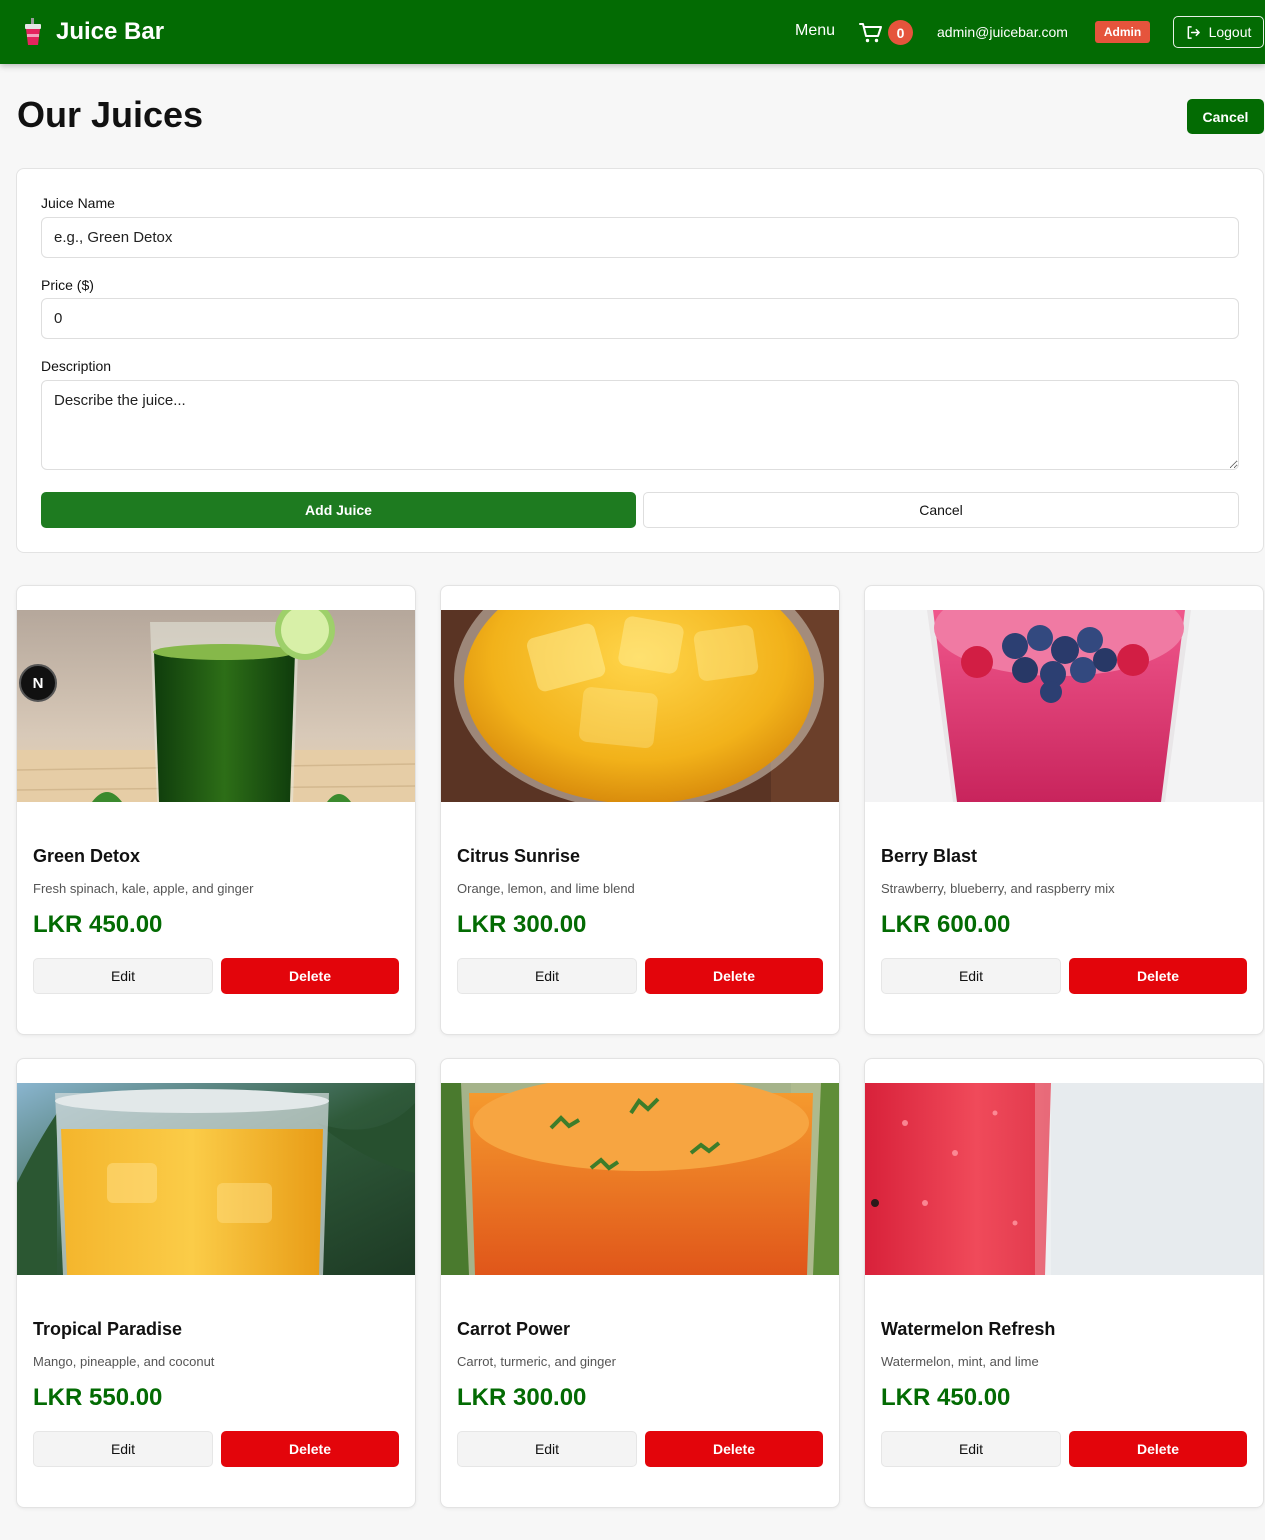  What do you see at coordinates (946, 924) in the screenshot?
I see `juice-price: LKR 600.00` at bounding box center [946, 924].